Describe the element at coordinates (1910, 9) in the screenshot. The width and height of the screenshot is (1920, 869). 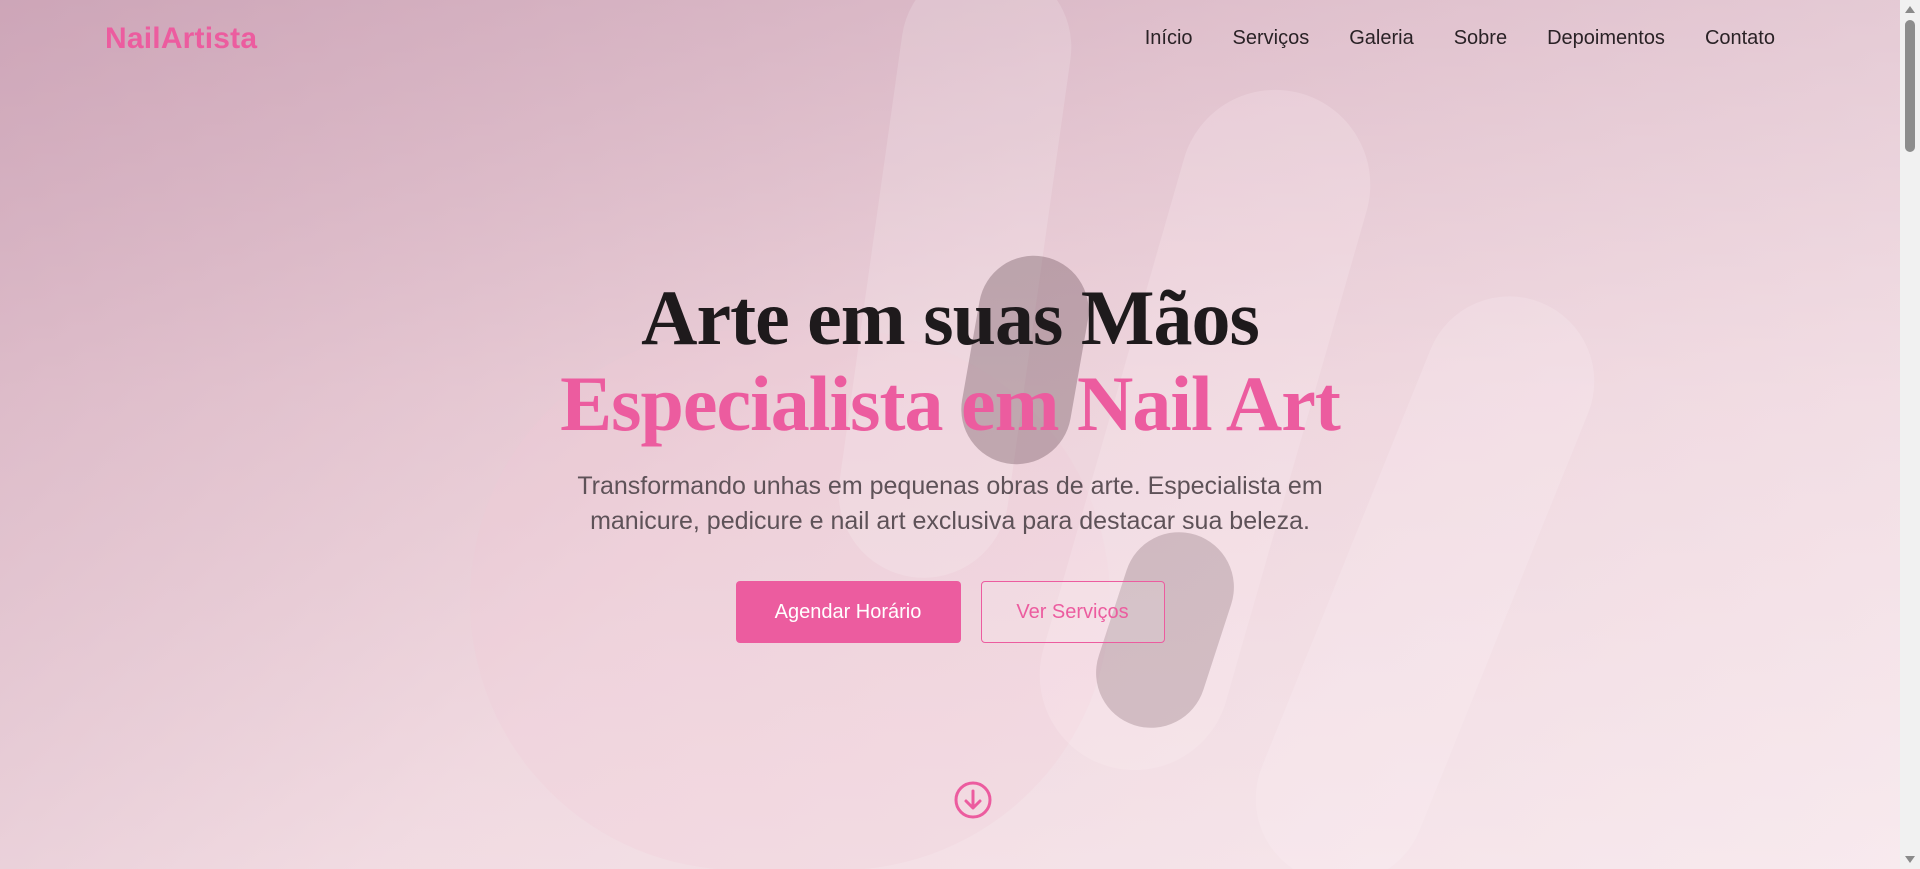
I see `scroll-up-arrow-icon` at that location.